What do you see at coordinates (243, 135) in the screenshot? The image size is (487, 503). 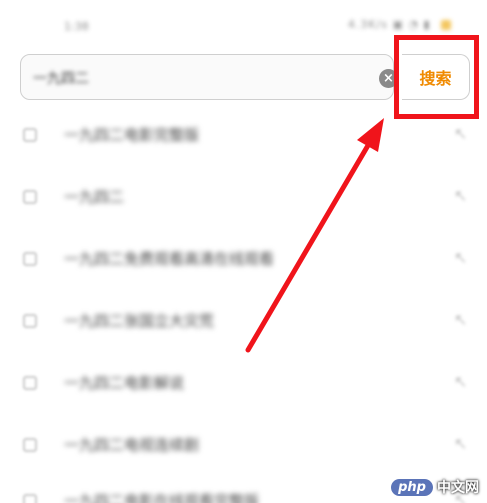 I see `list-item: 一九四二电影完整版 ↖` at bounding box center [243, 135].